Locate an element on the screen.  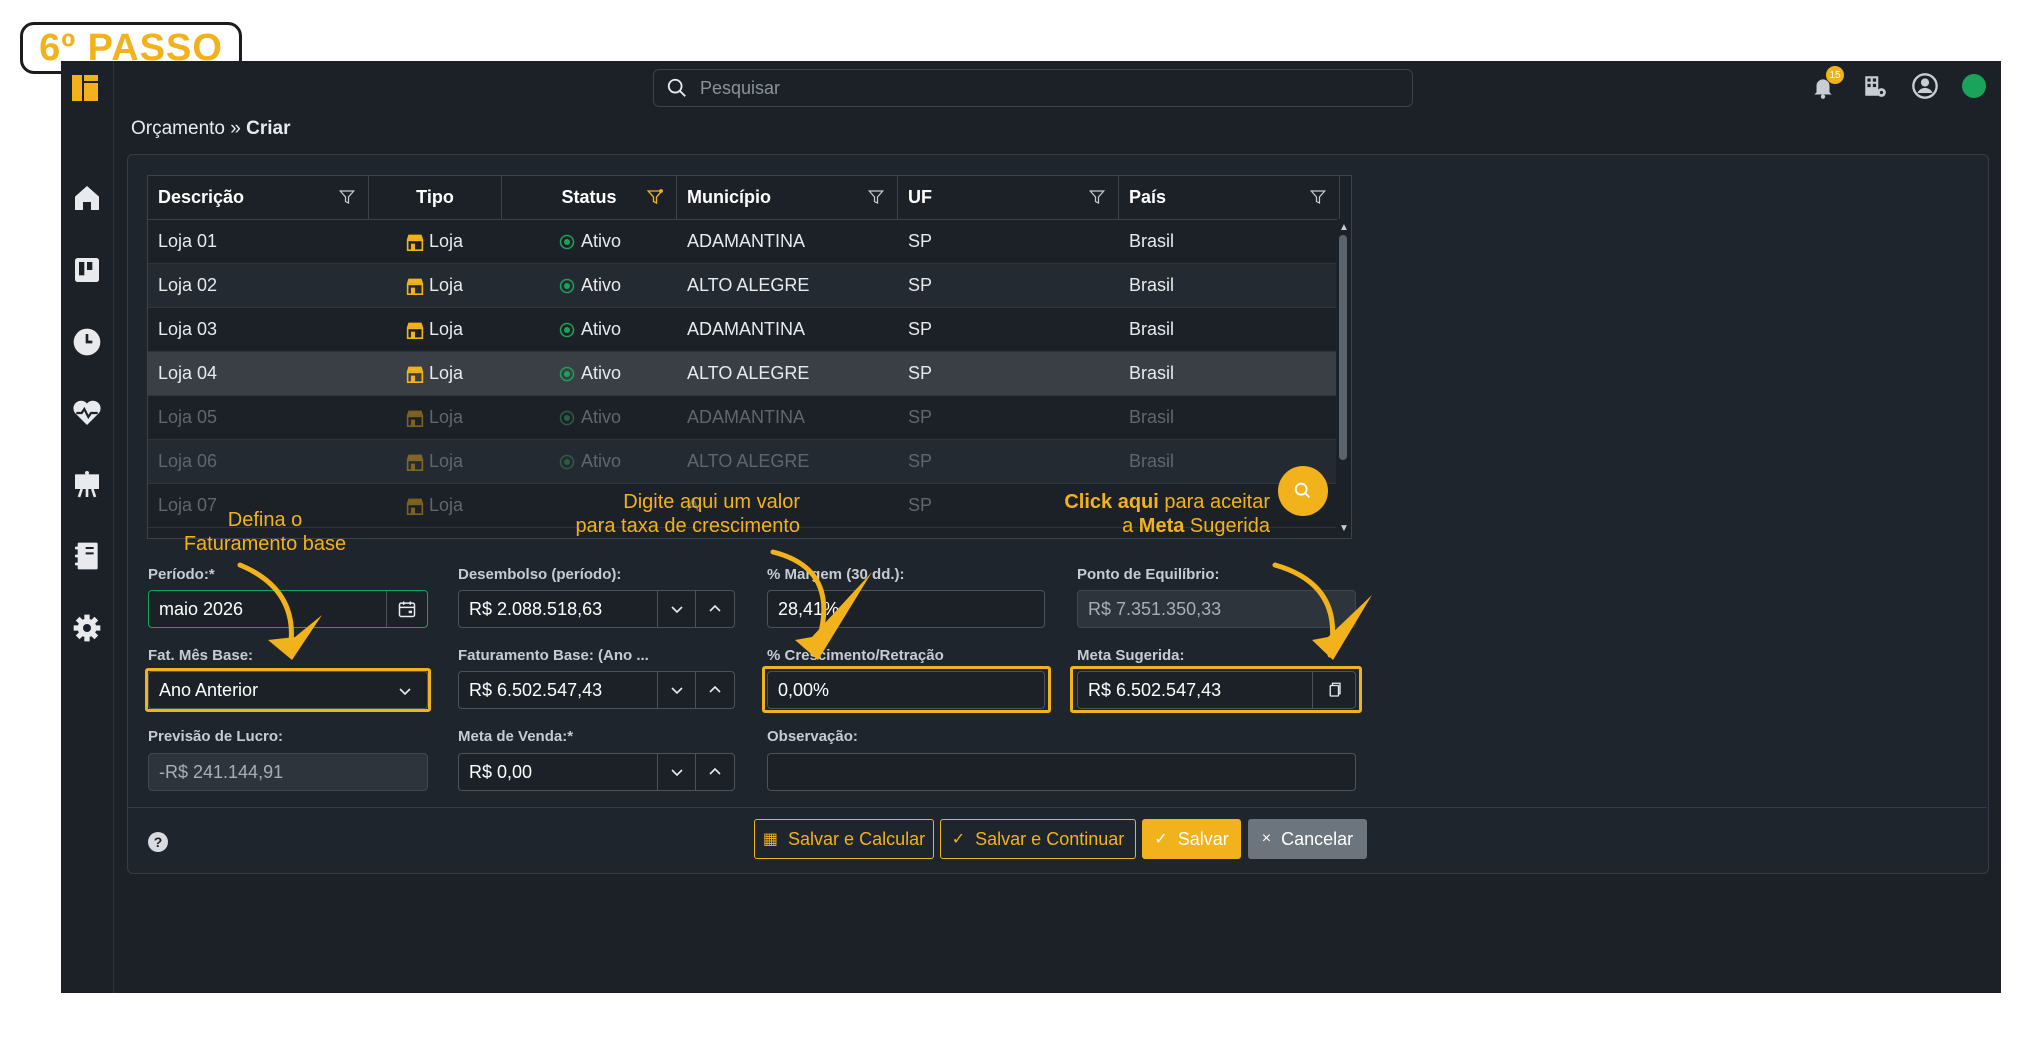
annotation-arrows is located at coordinates (804, 604).